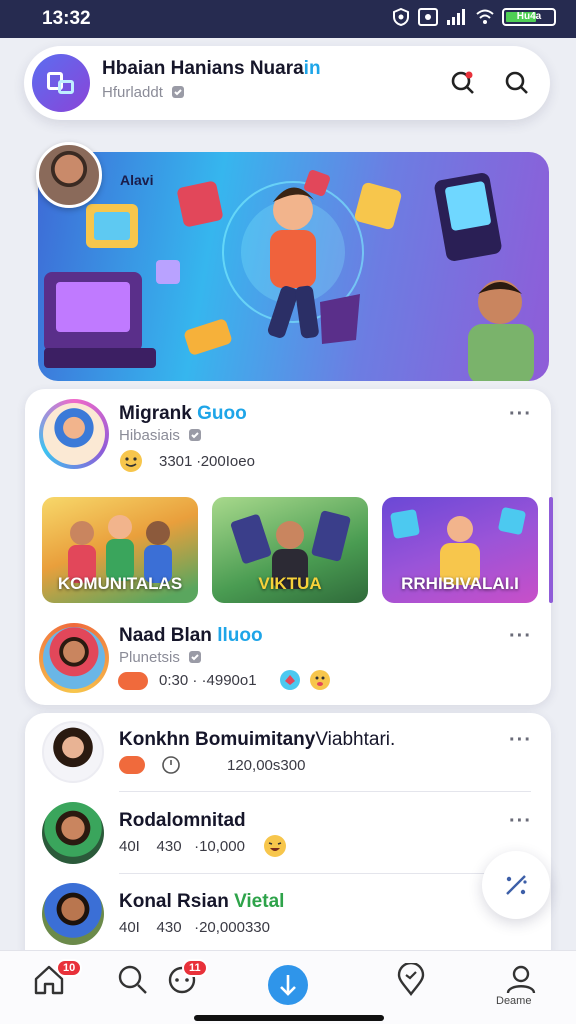 The width and height of the screenshot is (576, 1024). What do you see at coordinates (120, 583) in the screenshot?
I see `tile-label: KOMUNITALAS` at bounding box center [120, 583].